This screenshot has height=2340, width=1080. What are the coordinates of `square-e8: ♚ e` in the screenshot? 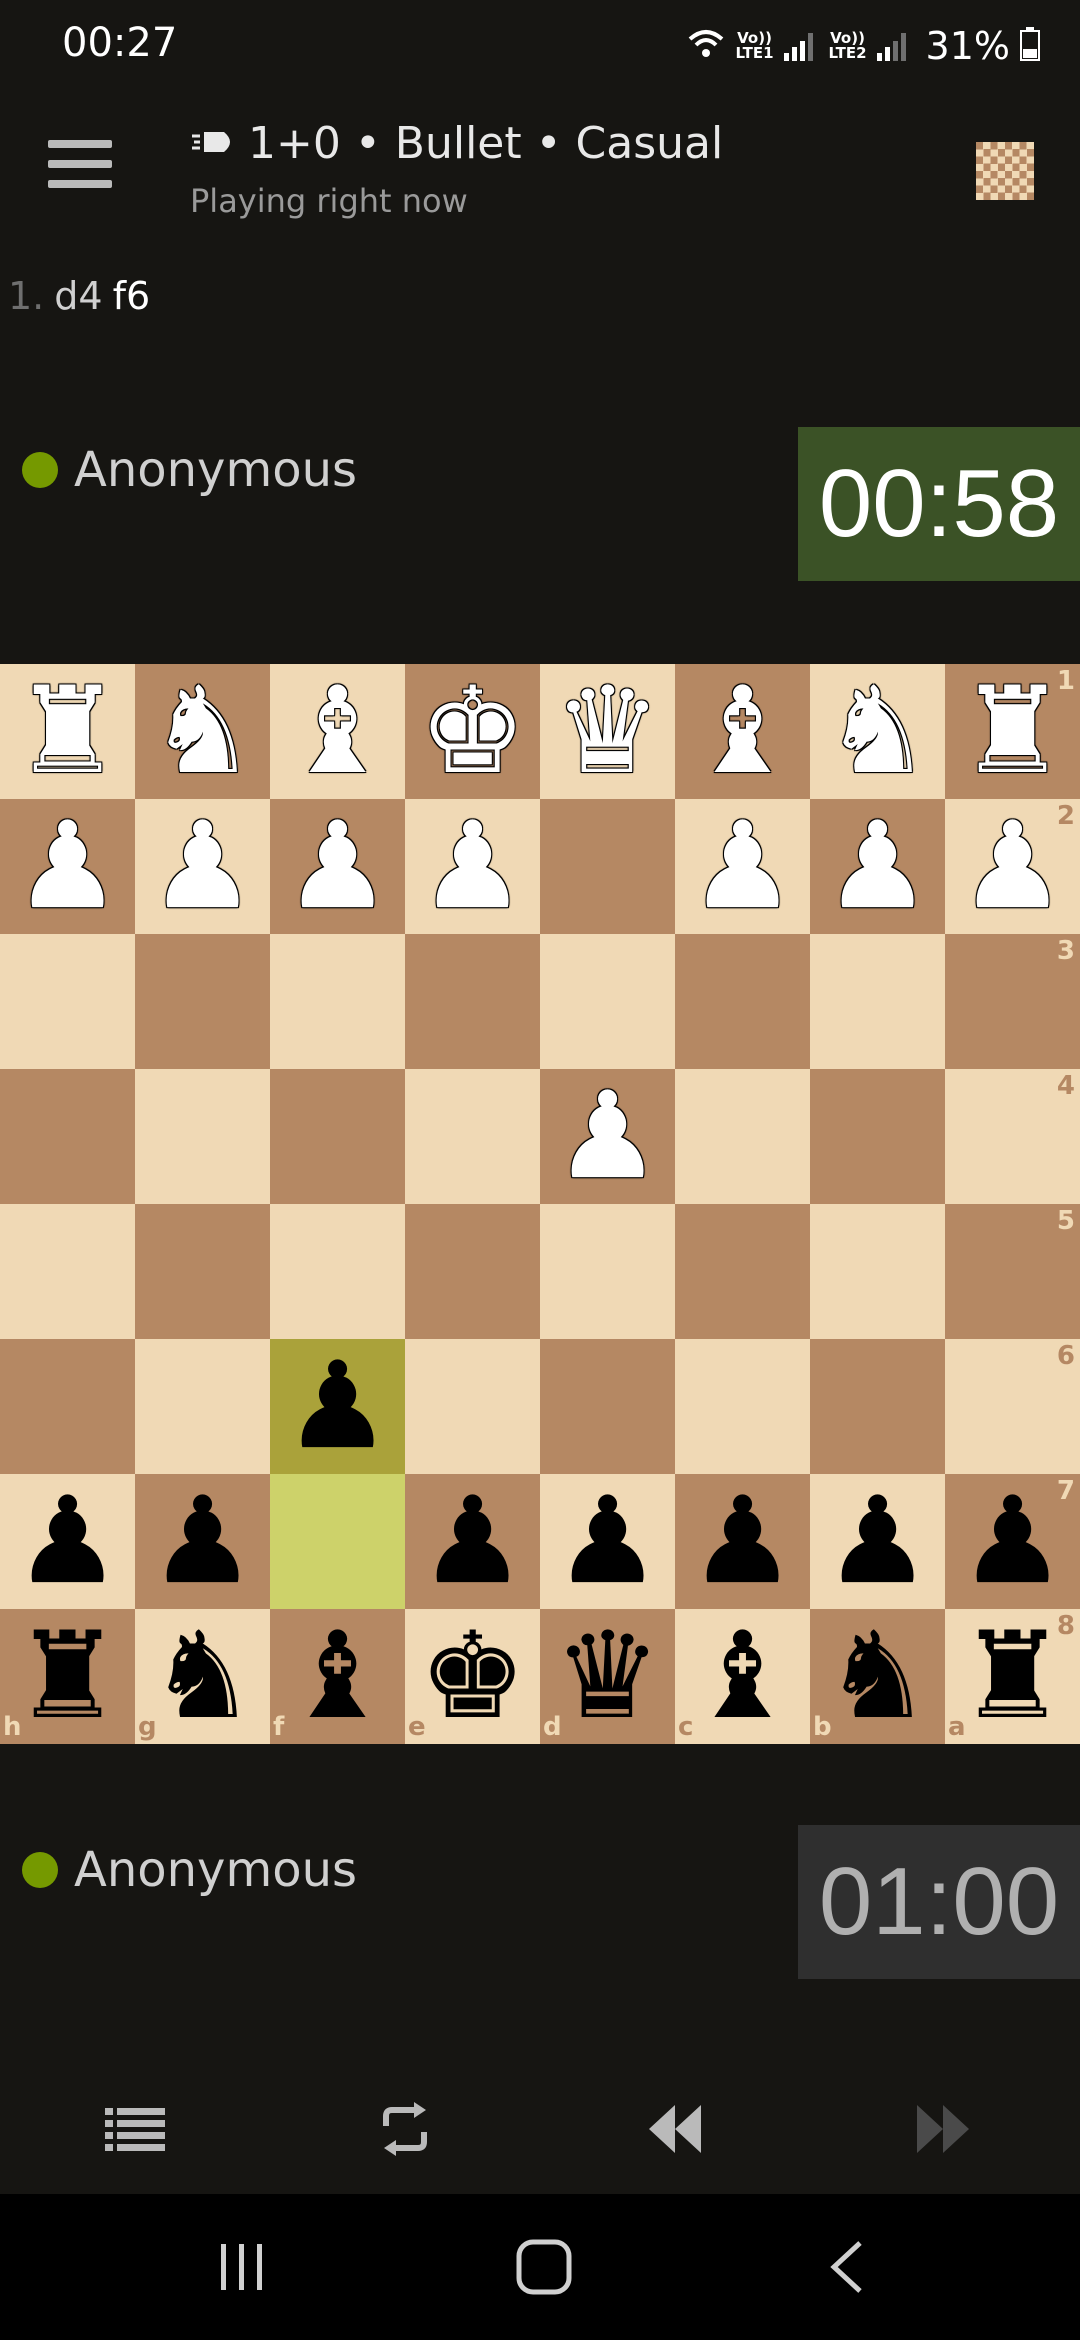 It's located at (472, 1676).